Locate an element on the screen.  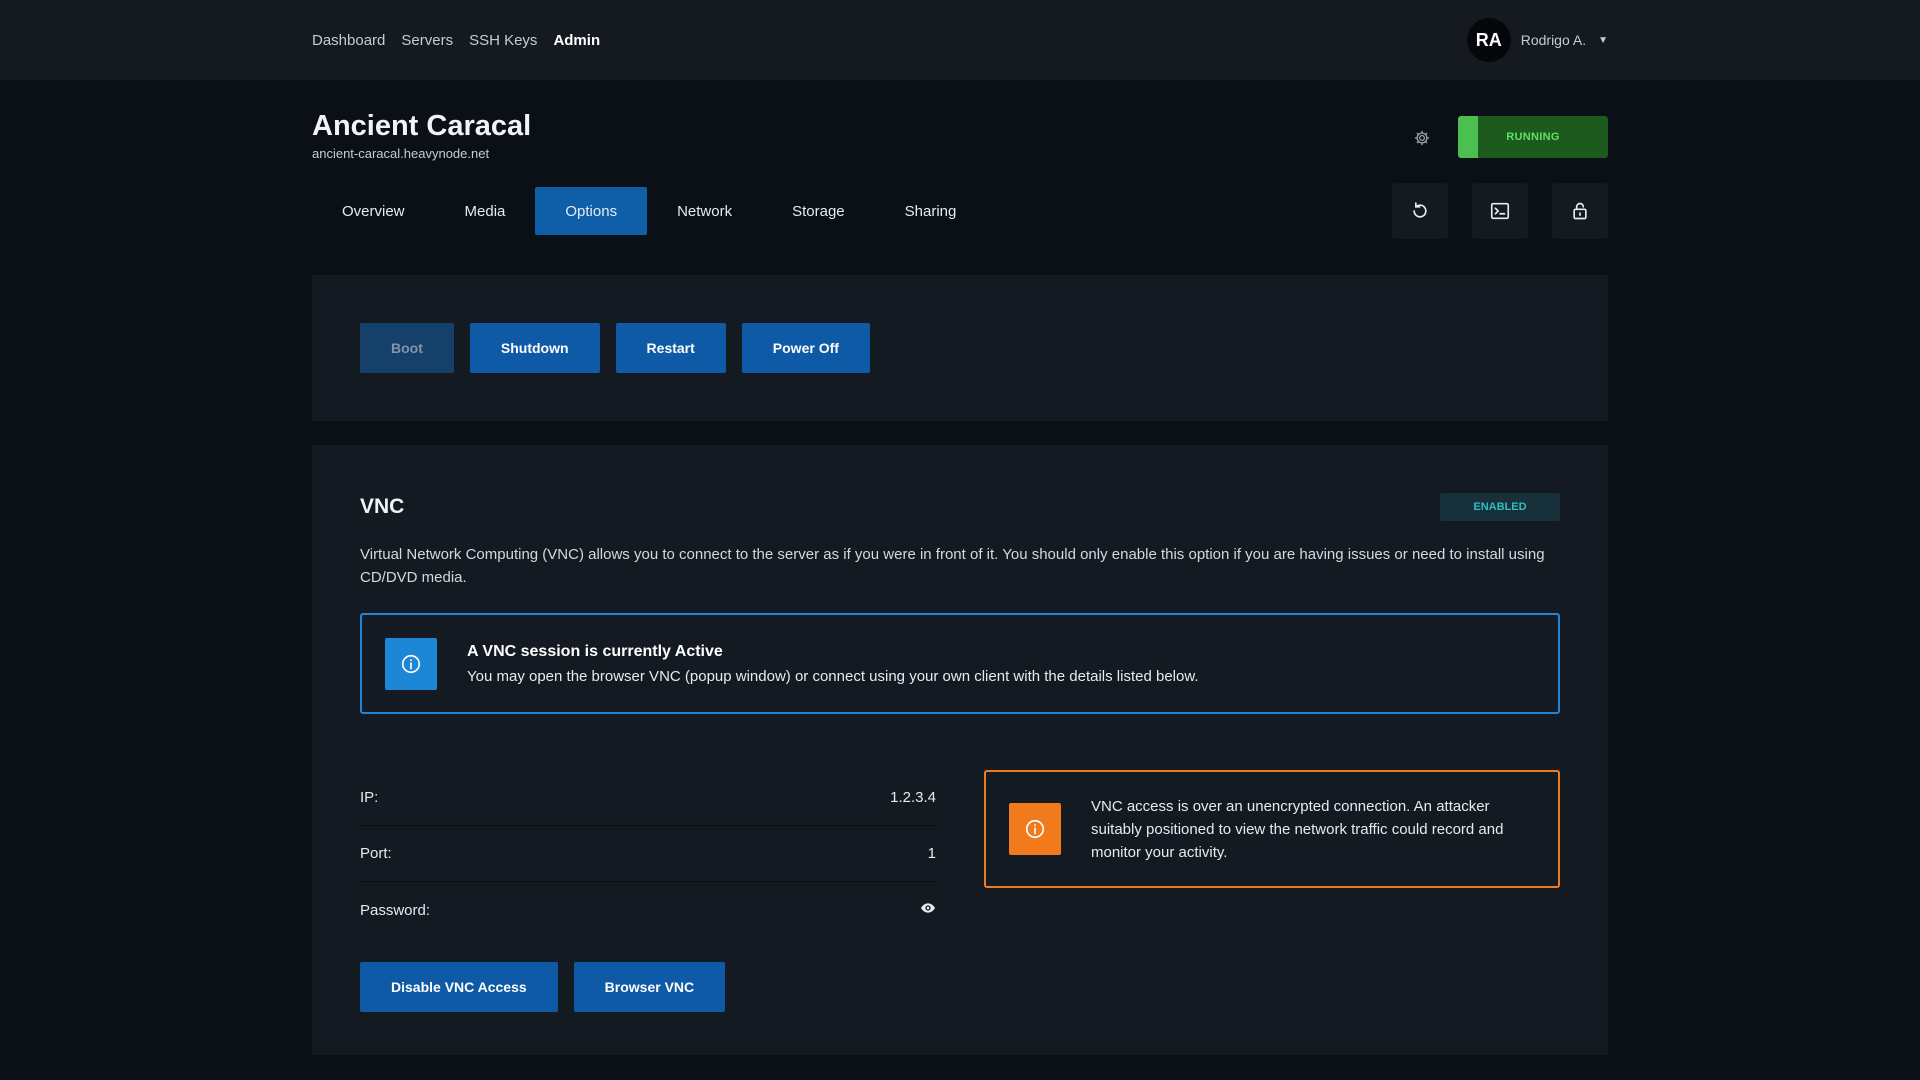
ip-value: 1.2.3.4 is located at coordinates (913, 797).